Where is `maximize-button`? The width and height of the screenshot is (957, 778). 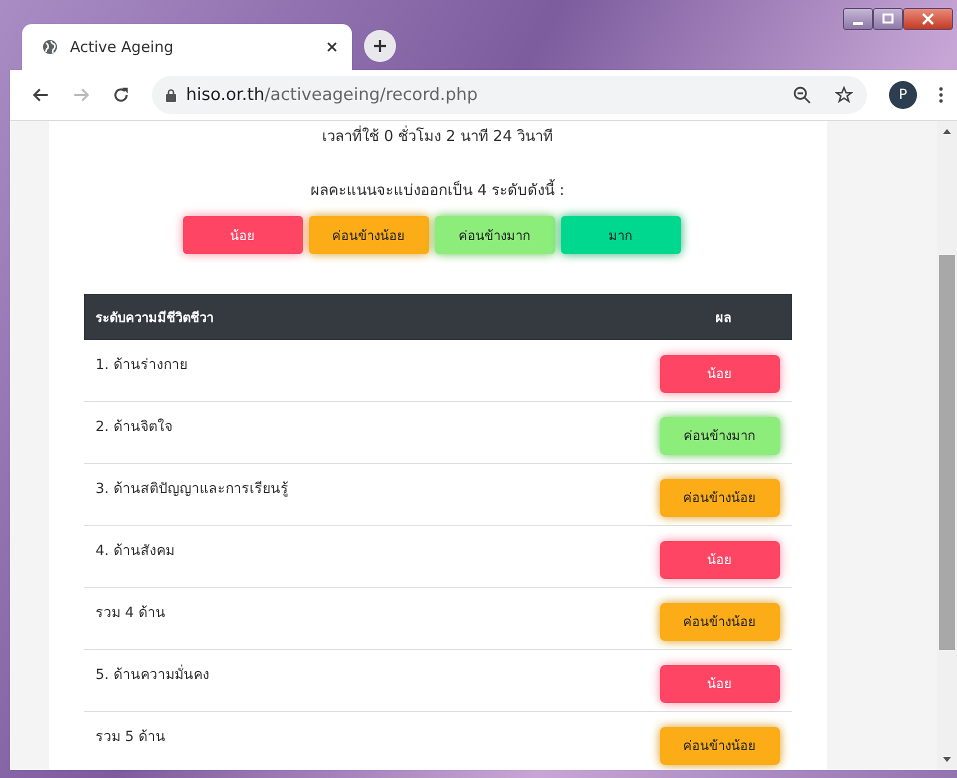
maximize-button is located at coordinates (888, 19).